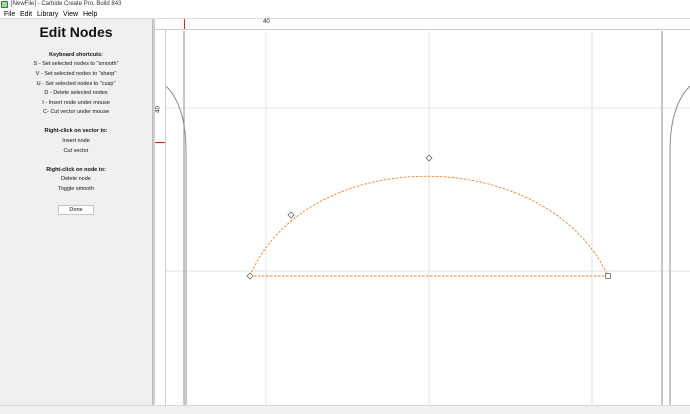 The width and height of the screenshot is (690, 414). I want to click on shortcut-line: U - Set selected nodes to "cusp", so click(76, 84).